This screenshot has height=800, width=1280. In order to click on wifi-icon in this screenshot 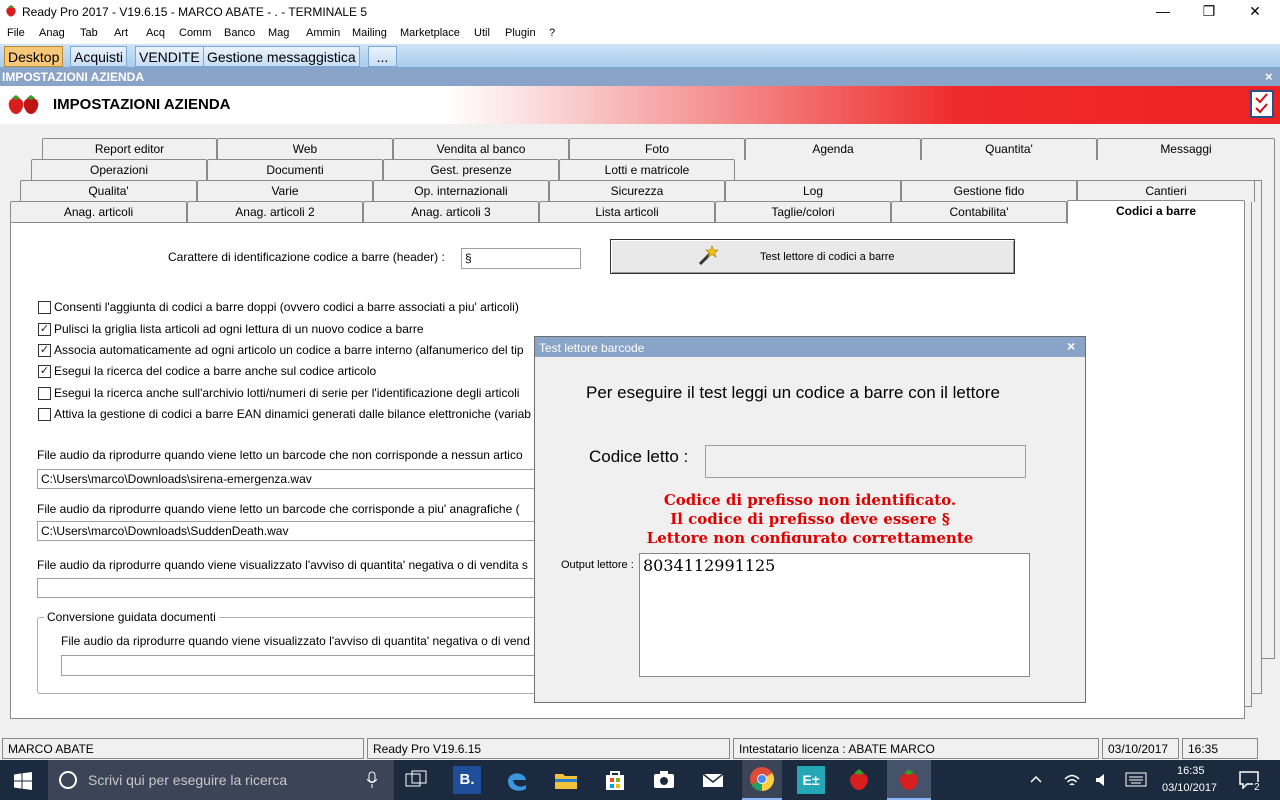, I will do `click(1072, 780)`.